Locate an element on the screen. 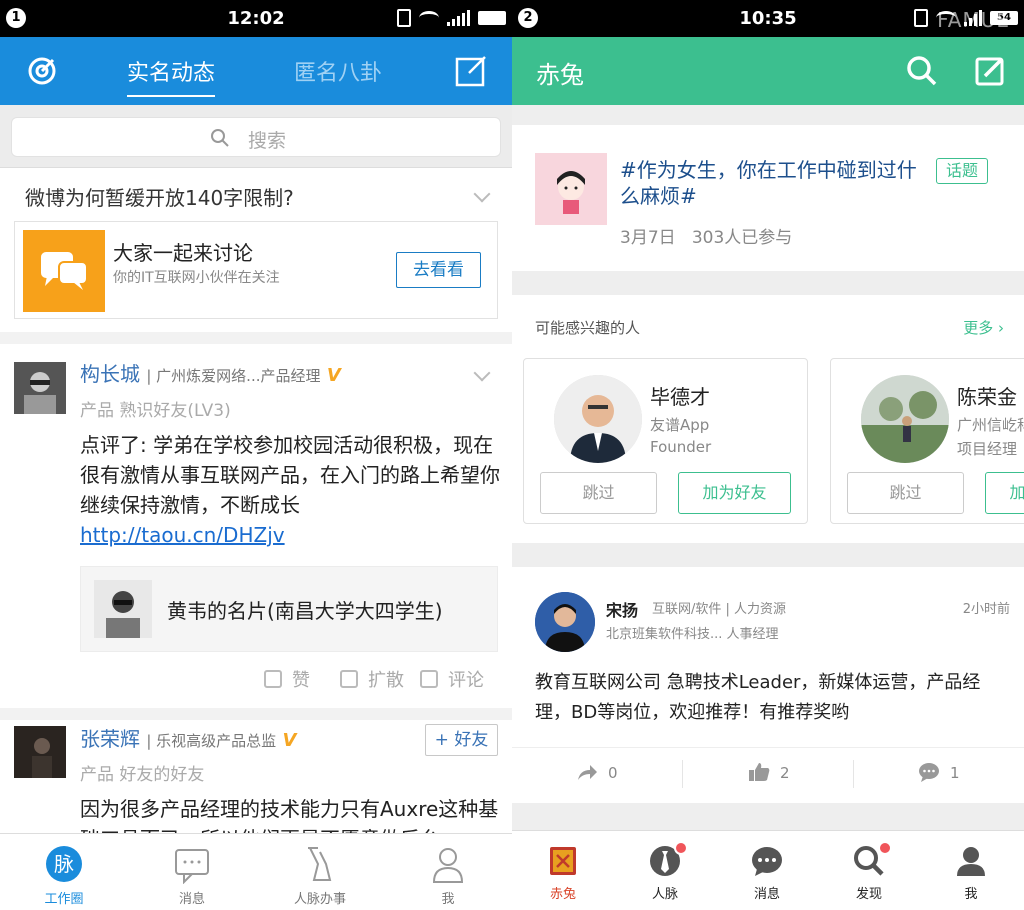 The height and width of the screenshot is (910, 1024). mai-icon: 脉 is located at coordinates (64, 864).